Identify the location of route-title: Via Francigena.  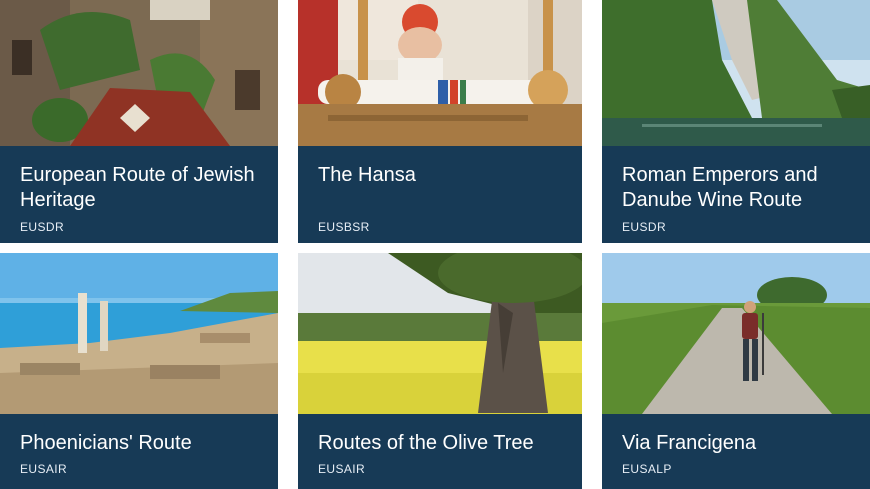
(689, 443).